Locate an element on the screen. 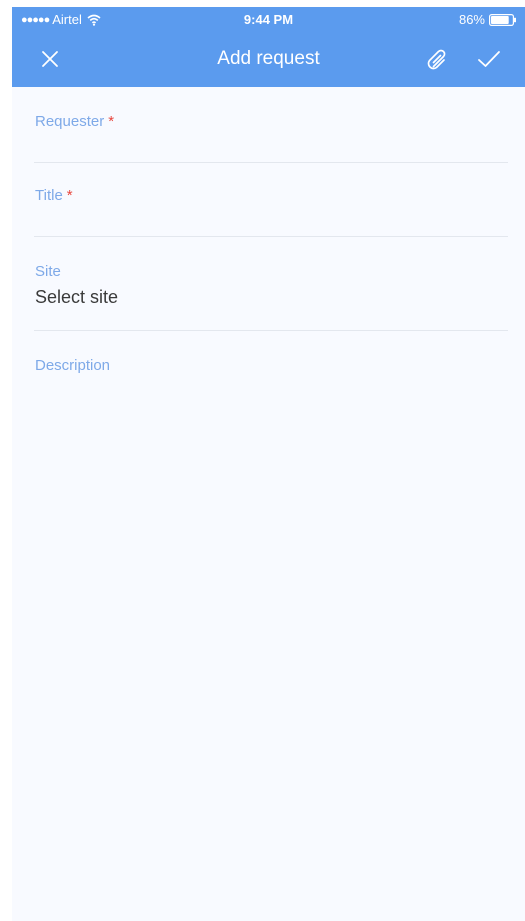  title-label-text: Title is located at coordinates (49, 195).